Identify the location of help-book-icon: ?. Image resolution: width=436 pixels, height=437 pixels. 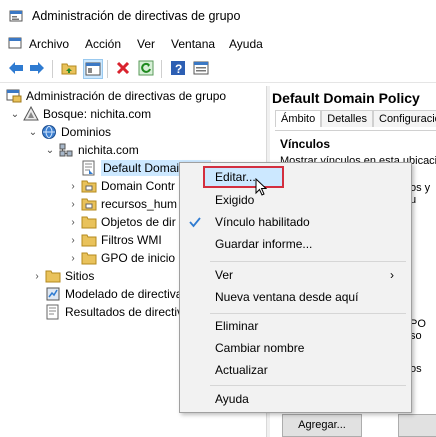
(178, 68).